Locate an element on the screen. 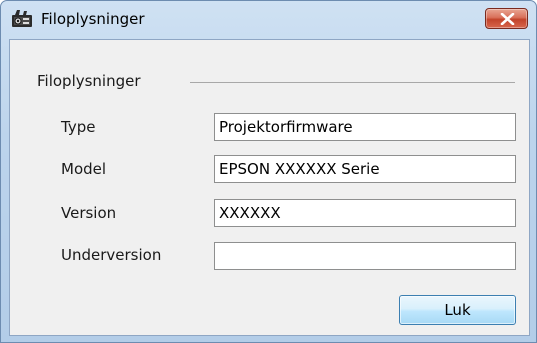 This screenshot has width=537, height=343. close-button is located at coordinates (506, 18).